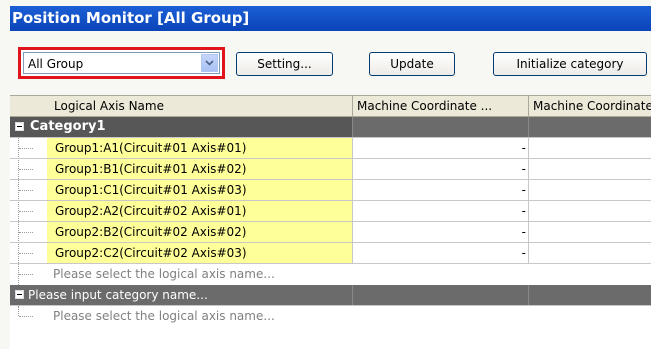 Image resolution: width=651 pixels, height=349 pixels. What do you see at coordinates (68, 126) in the screenshot?
I see `category-name: Category1` at bounding box center [68, 126].